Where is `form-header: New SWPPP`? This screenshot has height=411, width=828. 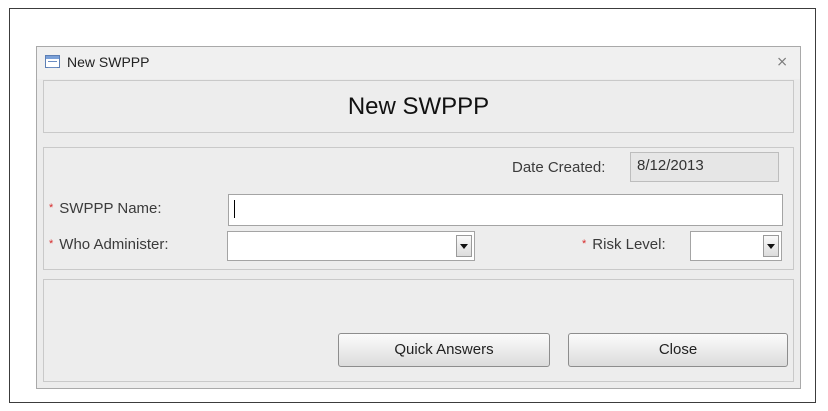 form-header: New SWPPP is located at coordinates (418, 106).